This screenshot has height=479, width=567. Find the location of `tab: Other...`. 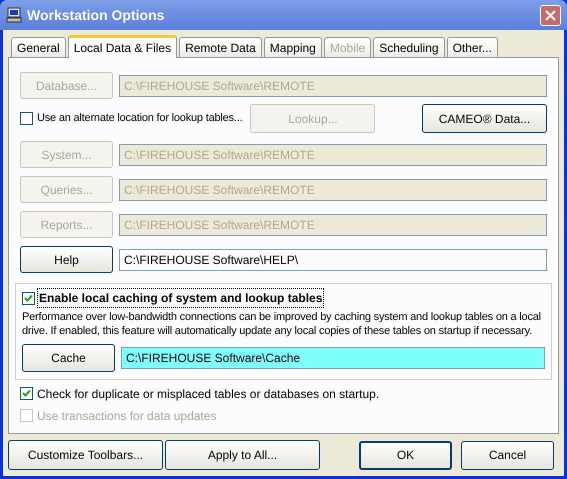

tab: Other... is located at coordinates (472, 47).